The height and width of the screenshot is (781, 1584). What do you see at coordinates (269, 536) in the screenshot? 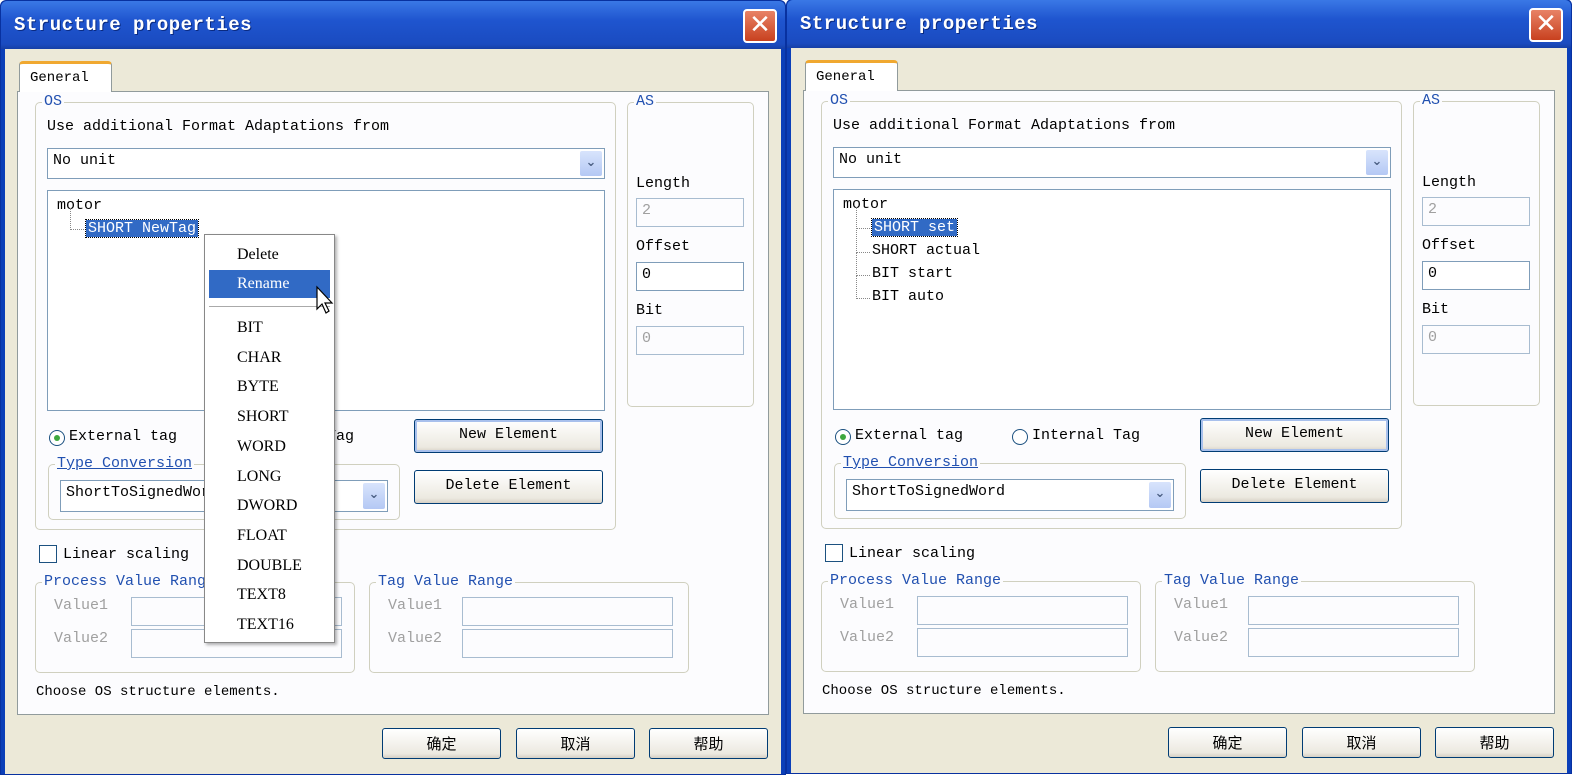
I see `menu-item-type: FLOAT` at bounding box center [269, 536].